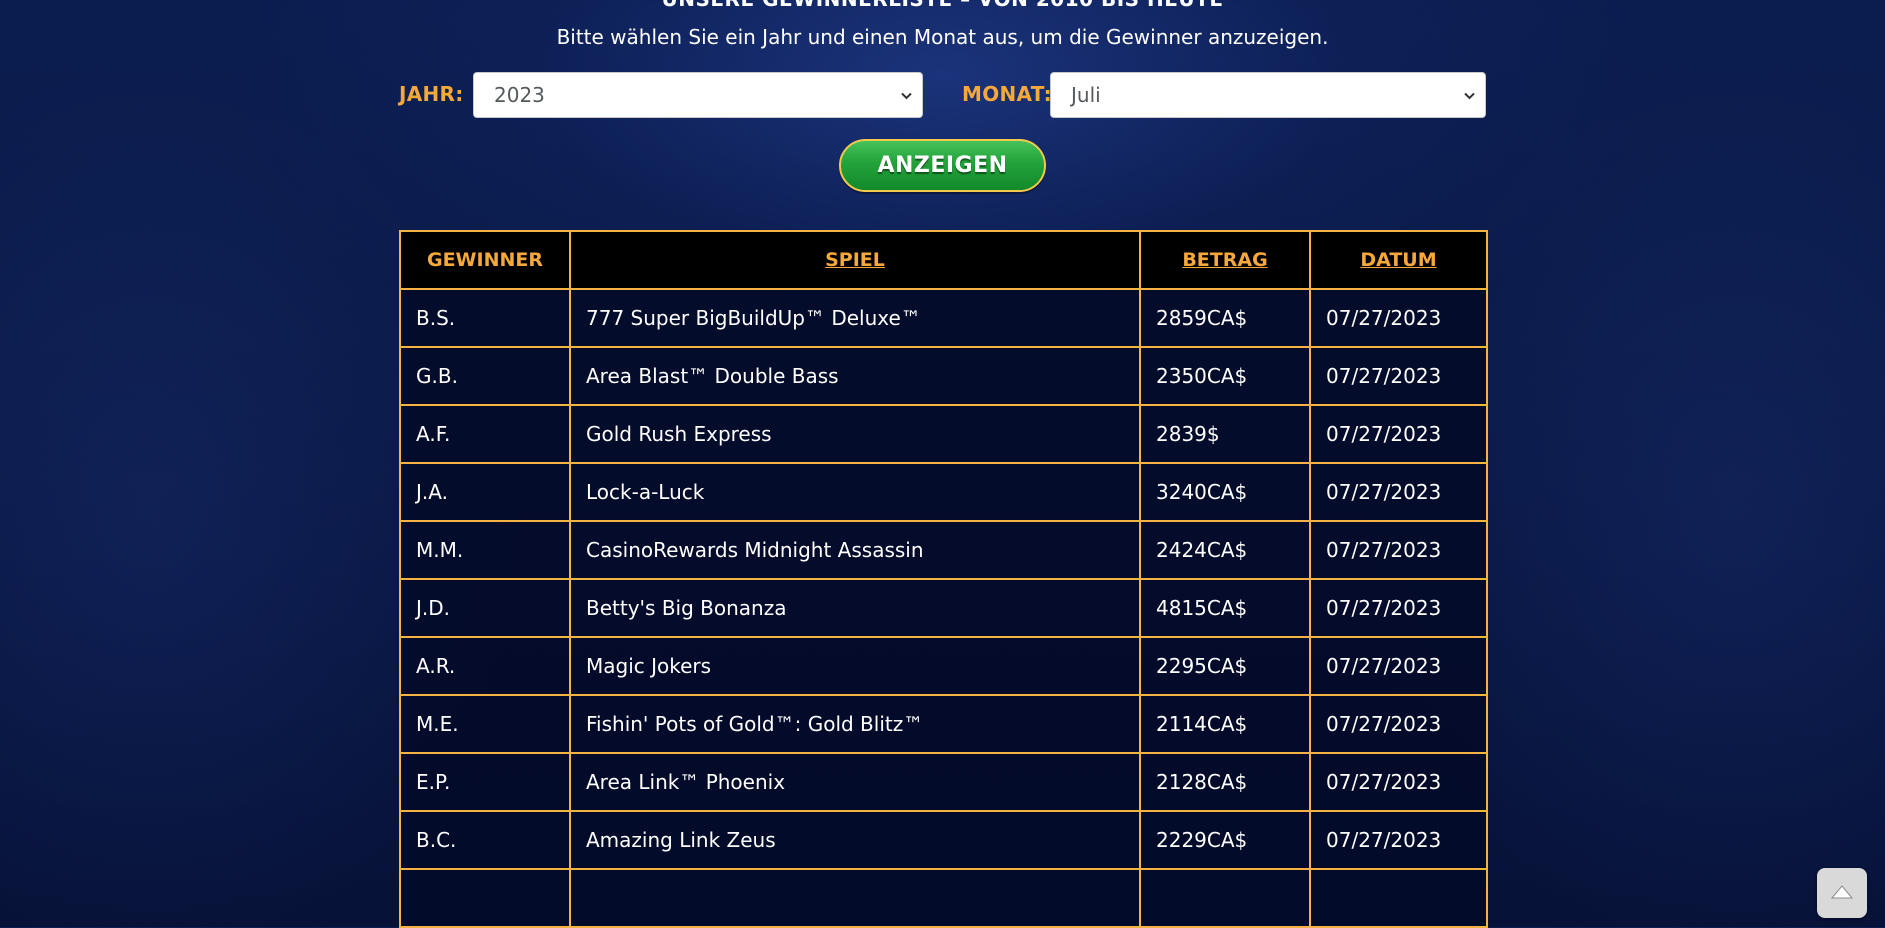 This screenshot has width=1885, height=928. I want to click on winner-cell: J.A., so click(485, 492).